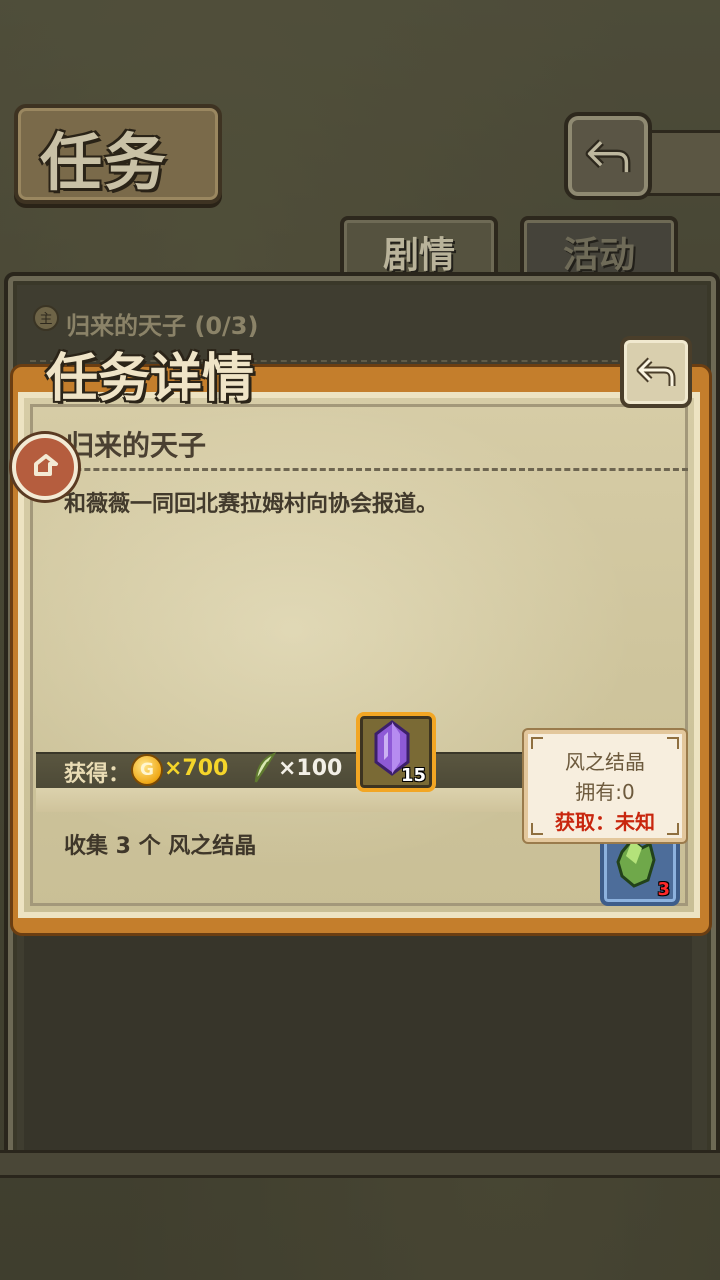 Image resolution: width=720 pixels, height=1280 pixels. I want to click on top-rail, so click(680, 163).